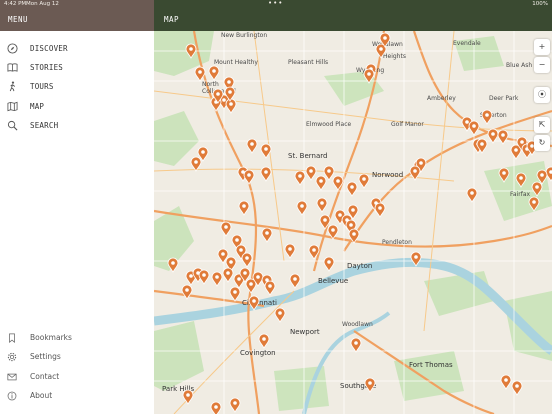 The height and width of the screenshot is (414, 552). I want to click on fullscreen-button: ⇱, so click(542, 125).